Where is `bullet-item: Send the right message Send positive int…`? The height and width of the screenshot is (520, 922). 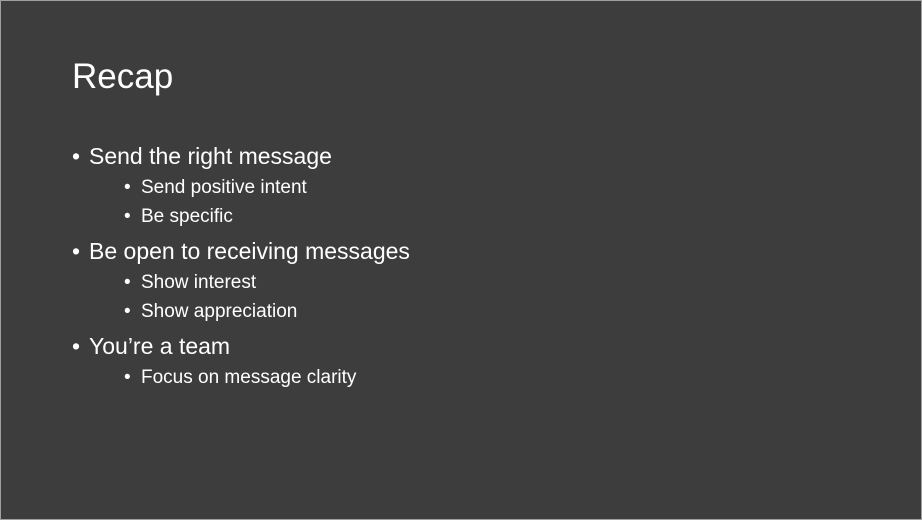 bullet-item: Send the right message Send positive int… is located at coordinates (241, 185).